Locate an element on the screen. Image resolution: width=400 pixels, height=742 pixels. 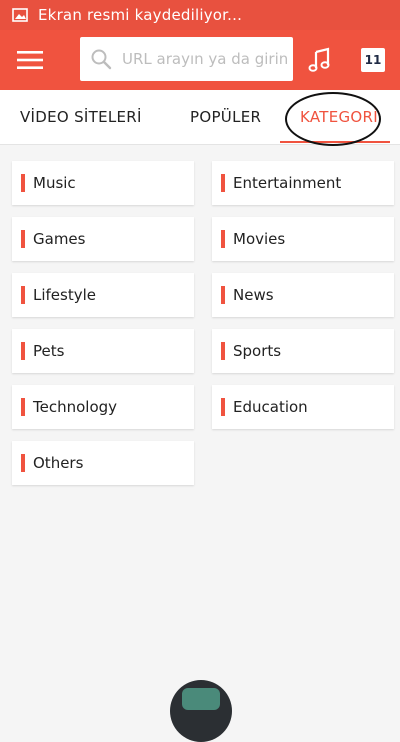
music-icon is located at coordinates (320, 60).